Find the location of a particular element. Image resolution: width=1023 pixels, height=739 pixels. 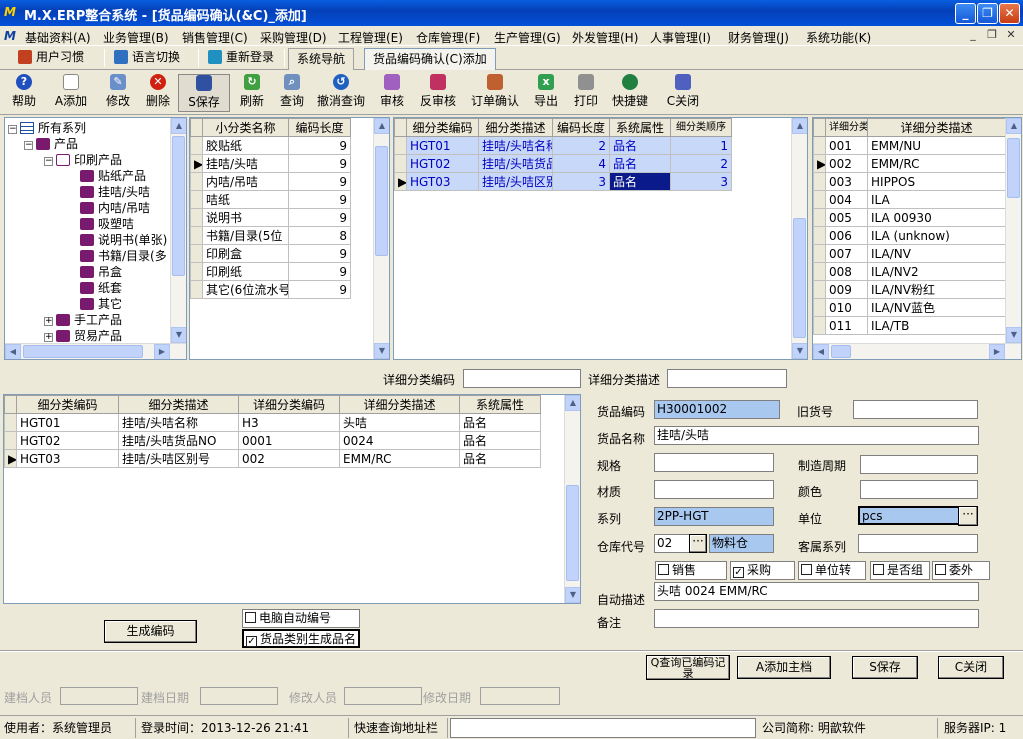

table-row: 胶贴纸 9 is located at coordinates (270, 145).